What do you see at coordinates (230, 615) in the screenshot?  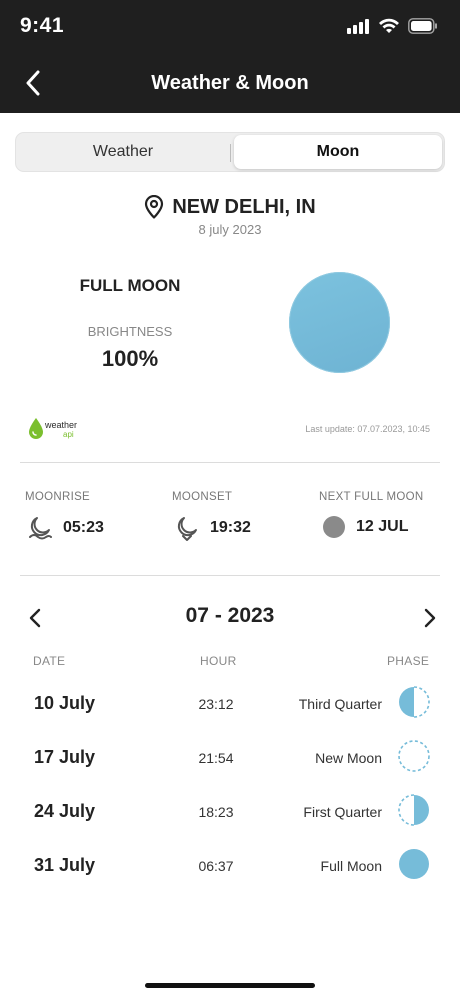 I see `month-title: 07 - 2023` at bounding box center [230, 615].